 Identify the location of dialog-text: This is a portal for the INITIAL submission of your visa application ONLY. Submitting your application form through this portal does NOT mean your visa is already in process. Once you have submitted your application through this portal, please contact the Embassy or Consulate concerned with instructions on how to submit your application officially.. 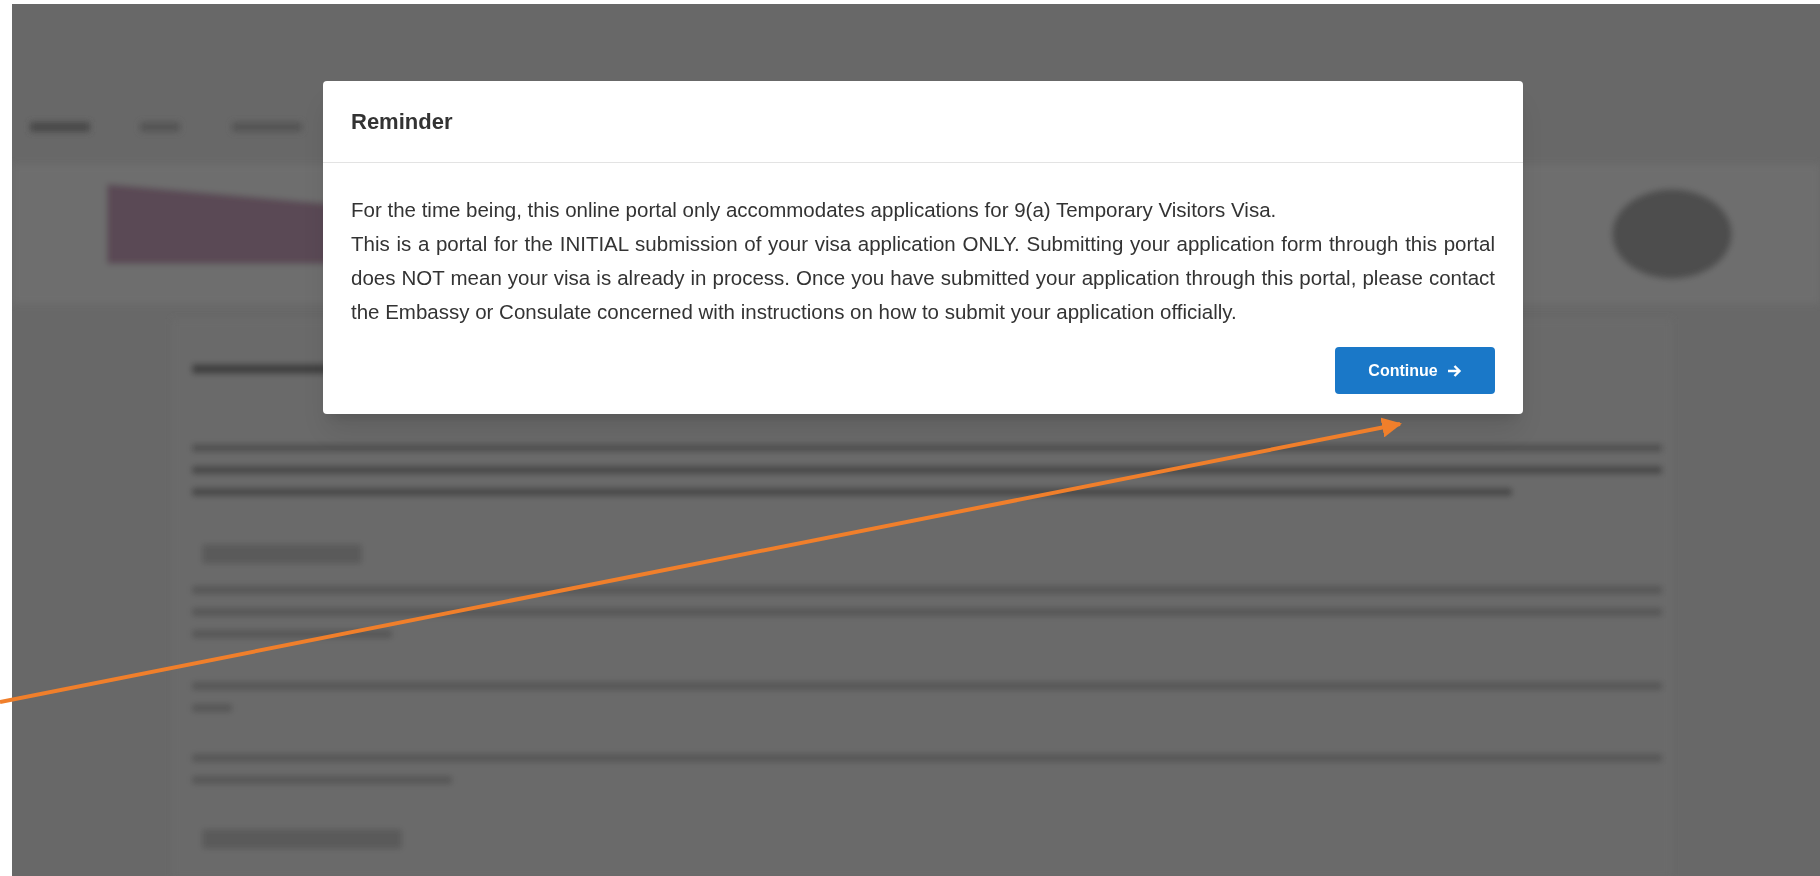
(923, 278).